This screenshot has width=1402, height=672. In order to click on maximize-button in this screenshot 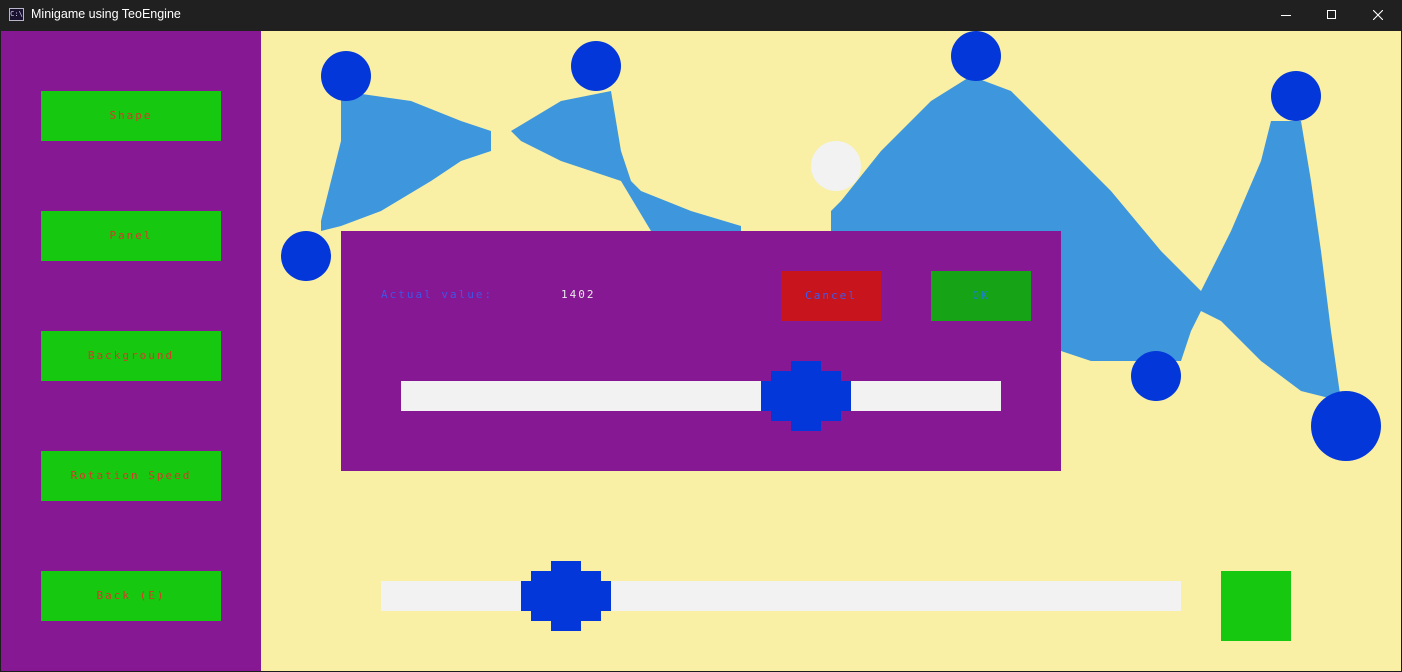, I will do `click(1332, 15)`.